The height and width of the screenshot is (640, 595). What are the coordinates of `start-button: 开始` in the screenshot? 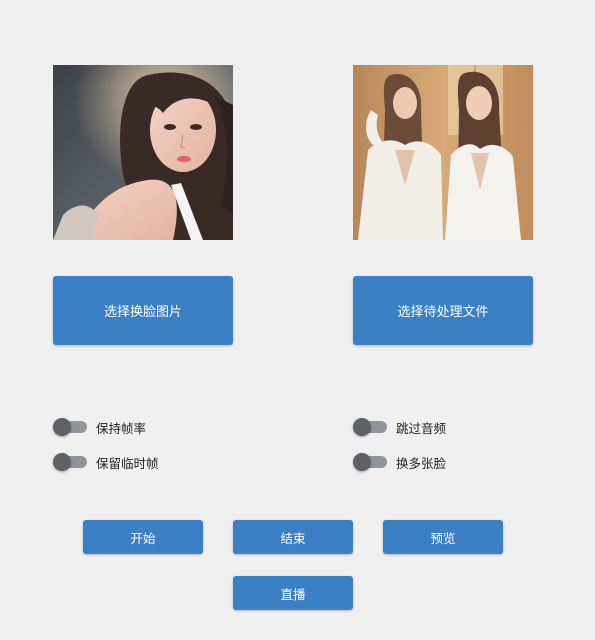 It's located at (143, 537).